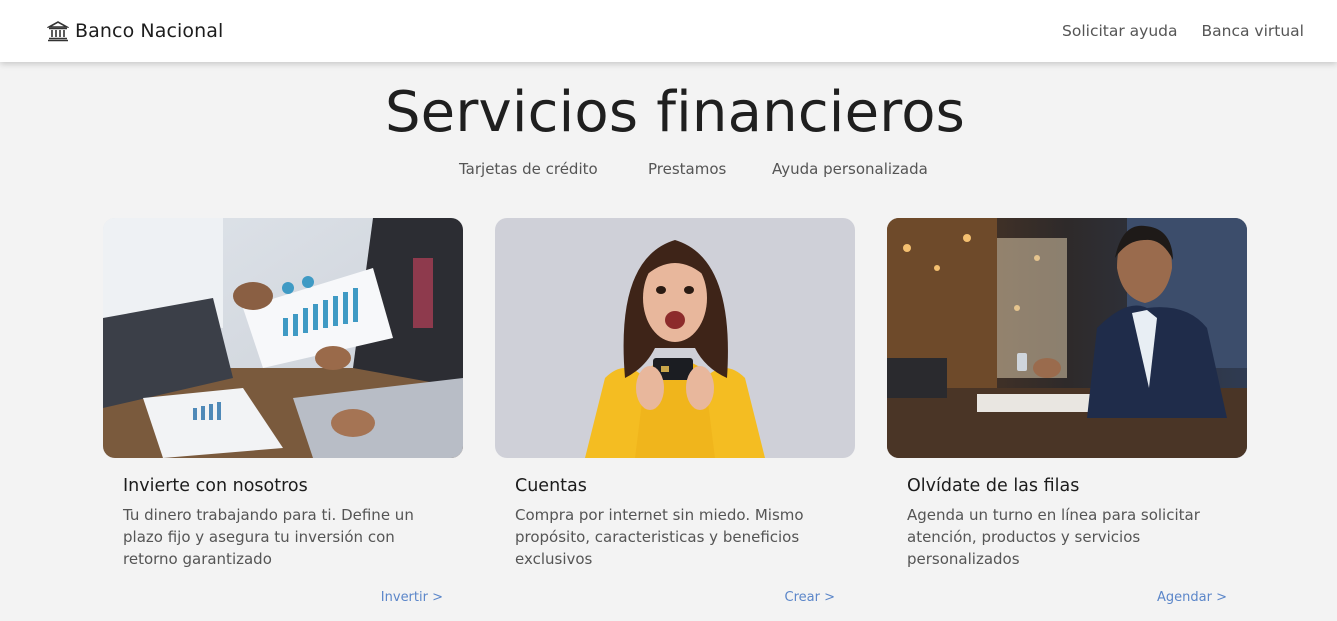  Describe the element at coordinates (283, 338) in the screenshot. I see `business-meeting-image` at that location.